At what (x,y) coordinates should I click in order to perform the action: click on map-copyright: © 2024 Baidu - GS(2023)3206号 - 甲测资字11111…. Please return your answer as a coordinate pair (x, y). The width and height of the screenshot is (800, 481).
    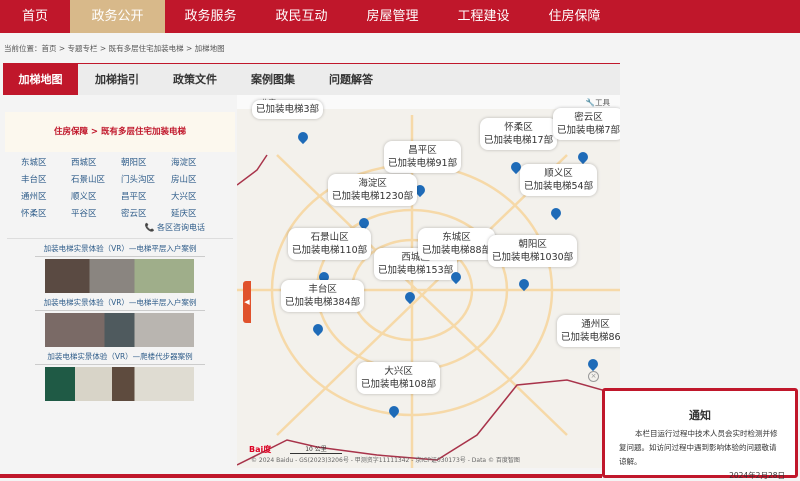
    Looking at the image, I should click on (385, 460).